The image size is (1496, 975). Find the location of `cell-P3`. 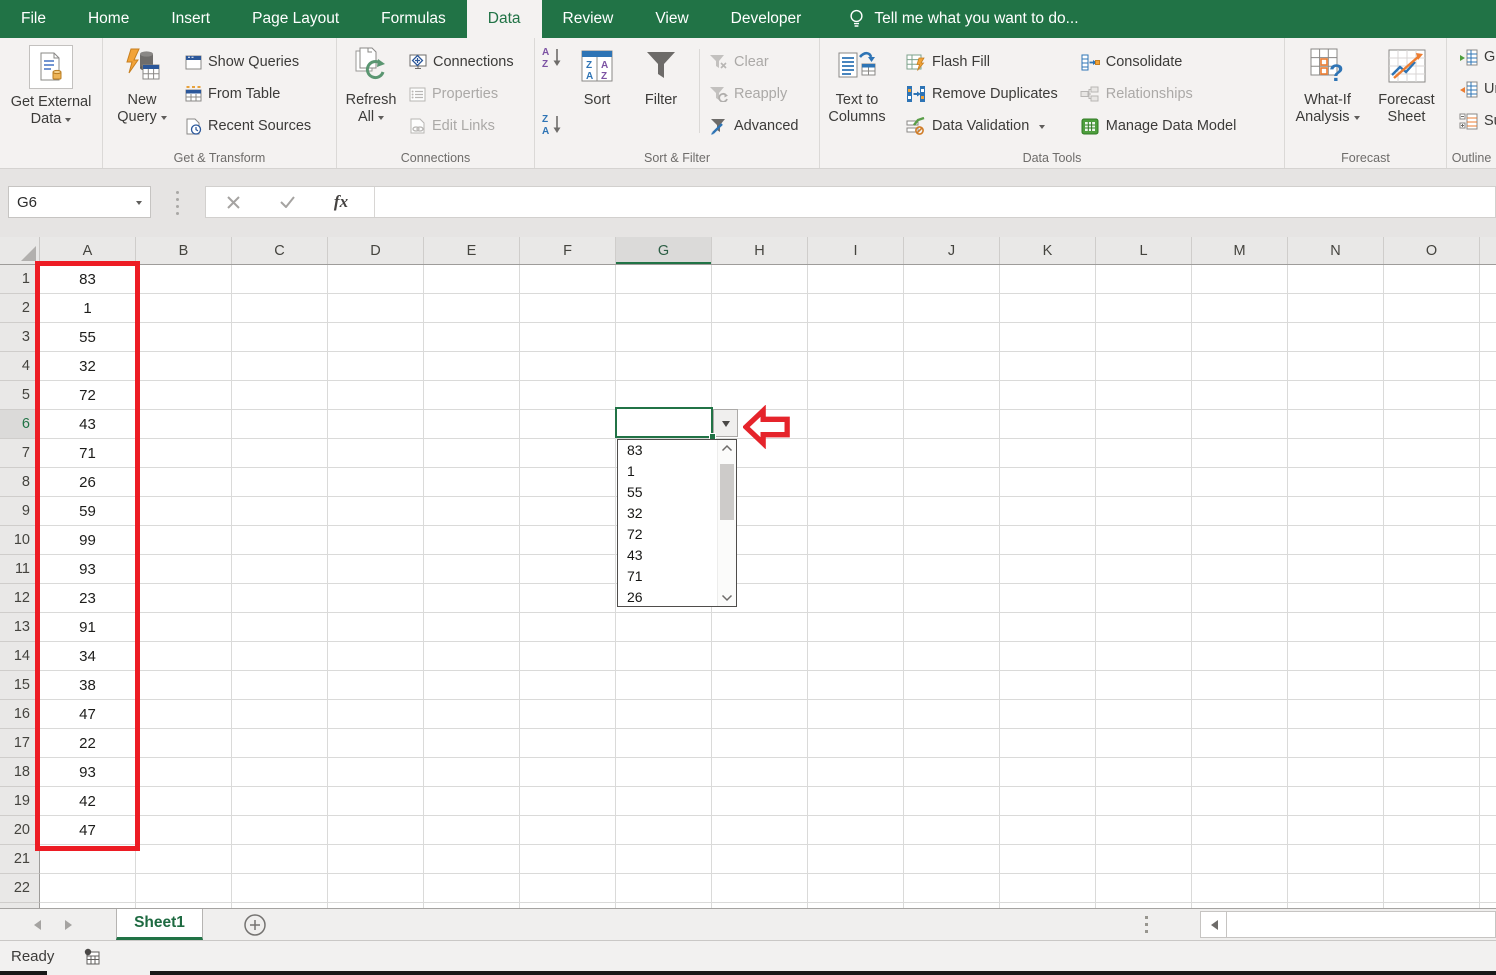

cell-P3 is located at coordinates (1488, 337).